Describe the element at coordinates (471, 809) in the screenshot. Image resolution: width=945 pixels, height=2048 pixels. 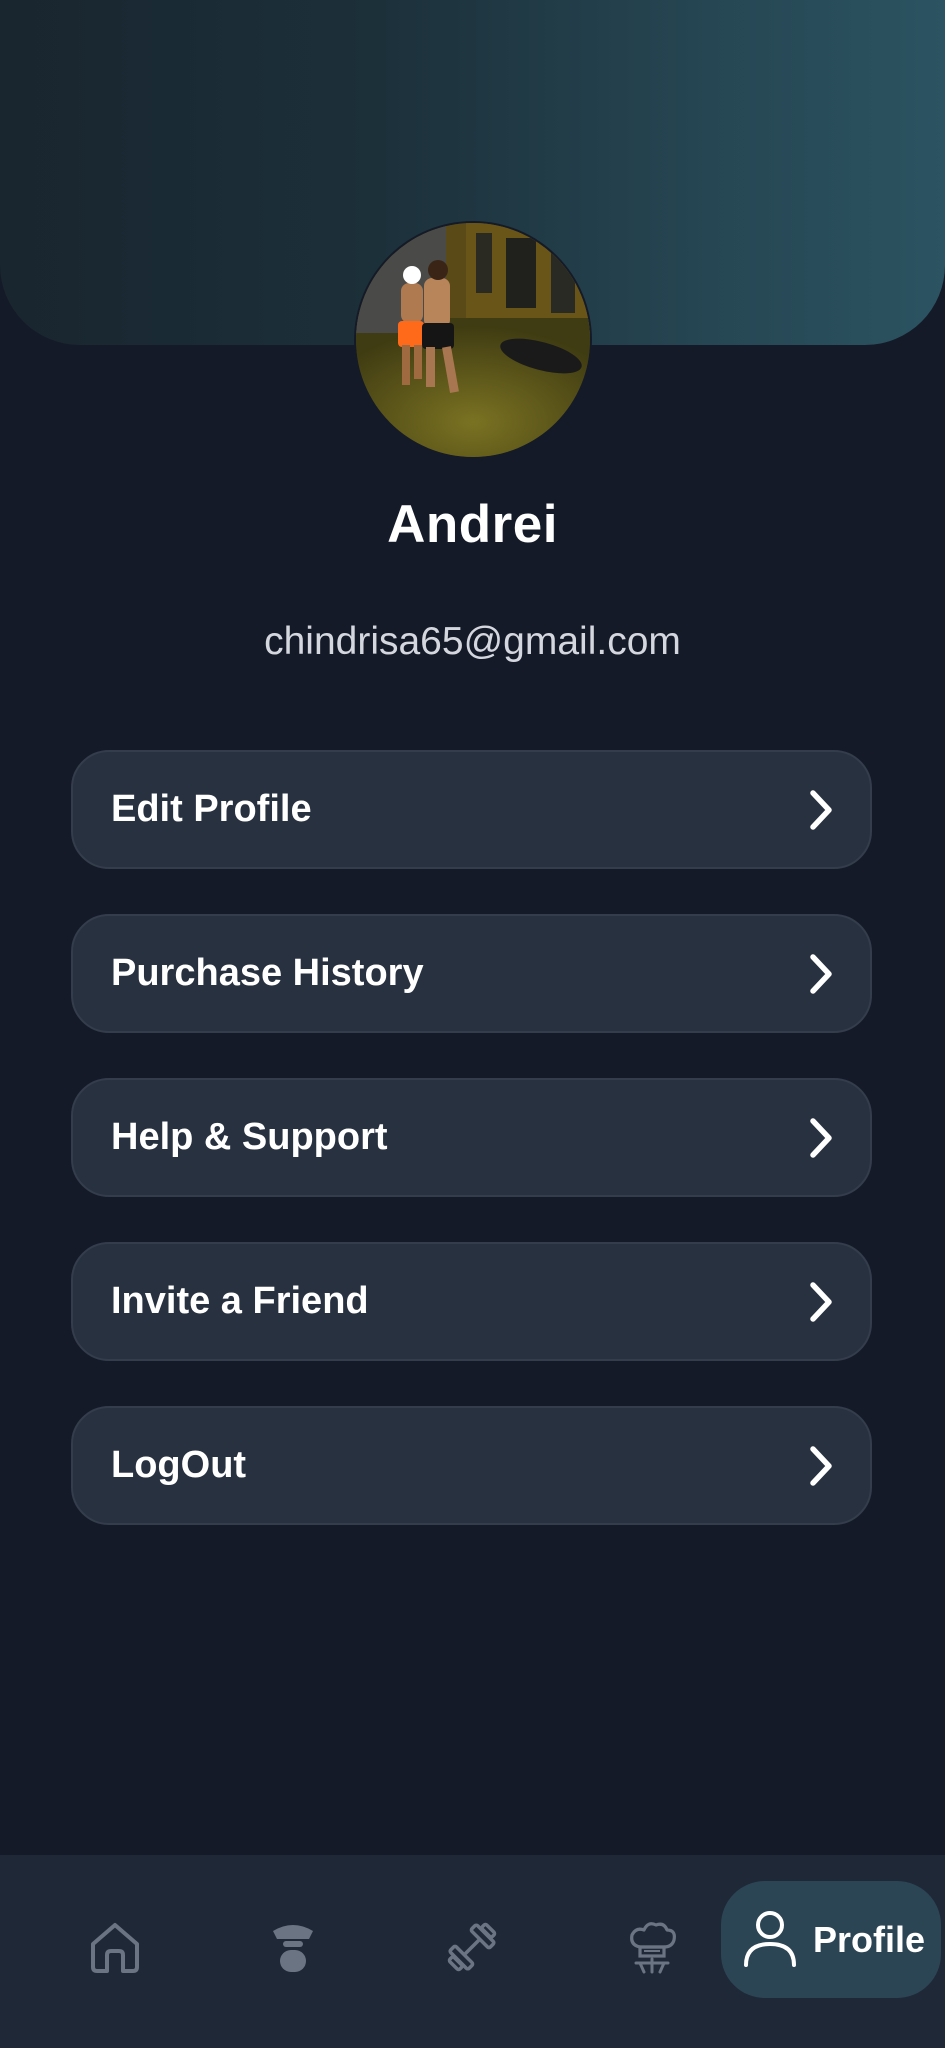
I see `edit-profile-button: Edit Profile` at that location.